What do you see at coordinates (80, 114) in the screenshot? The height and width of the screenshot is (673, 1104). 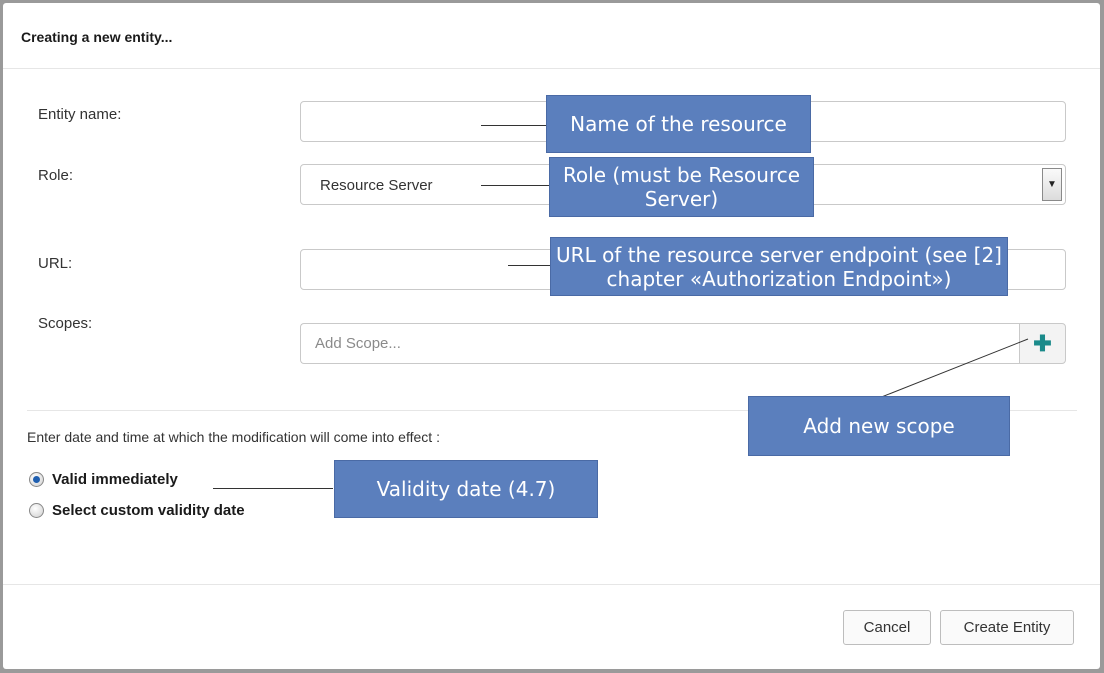 I see `entity-name-label: Entity name:` at bounding box center [80, 114].